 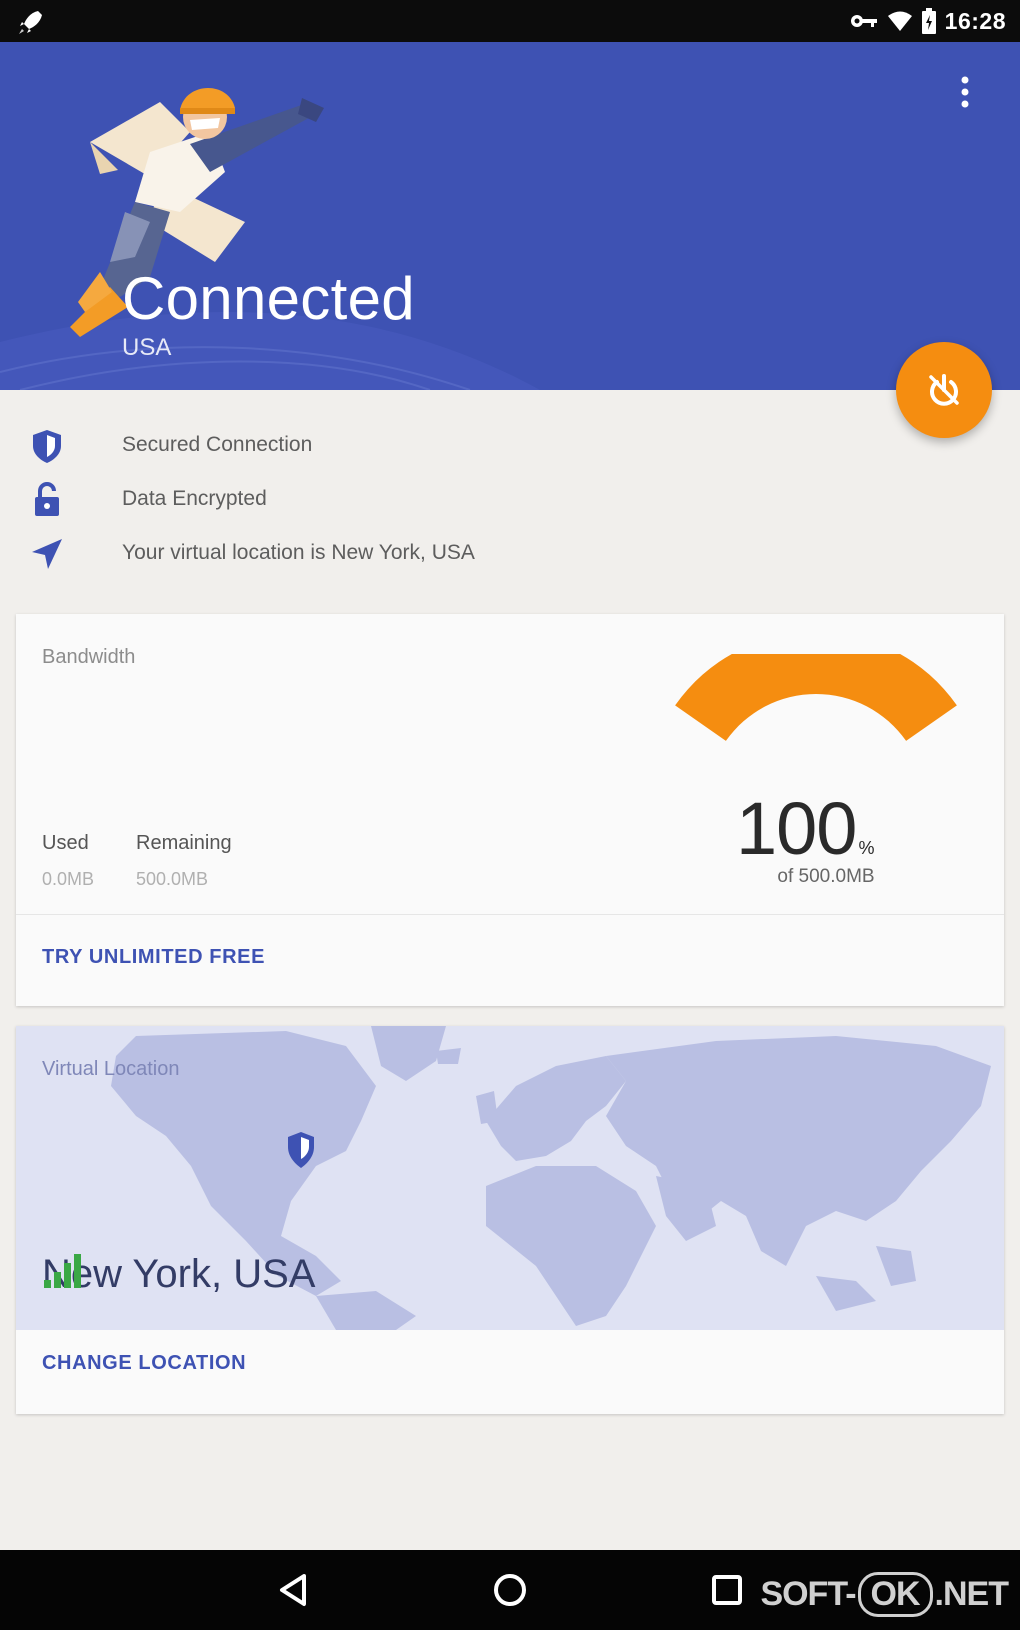 What do you see at coordinates (510, 1590) in the screenshot?
I see `home-icon` at bounding box center [510, 1590].